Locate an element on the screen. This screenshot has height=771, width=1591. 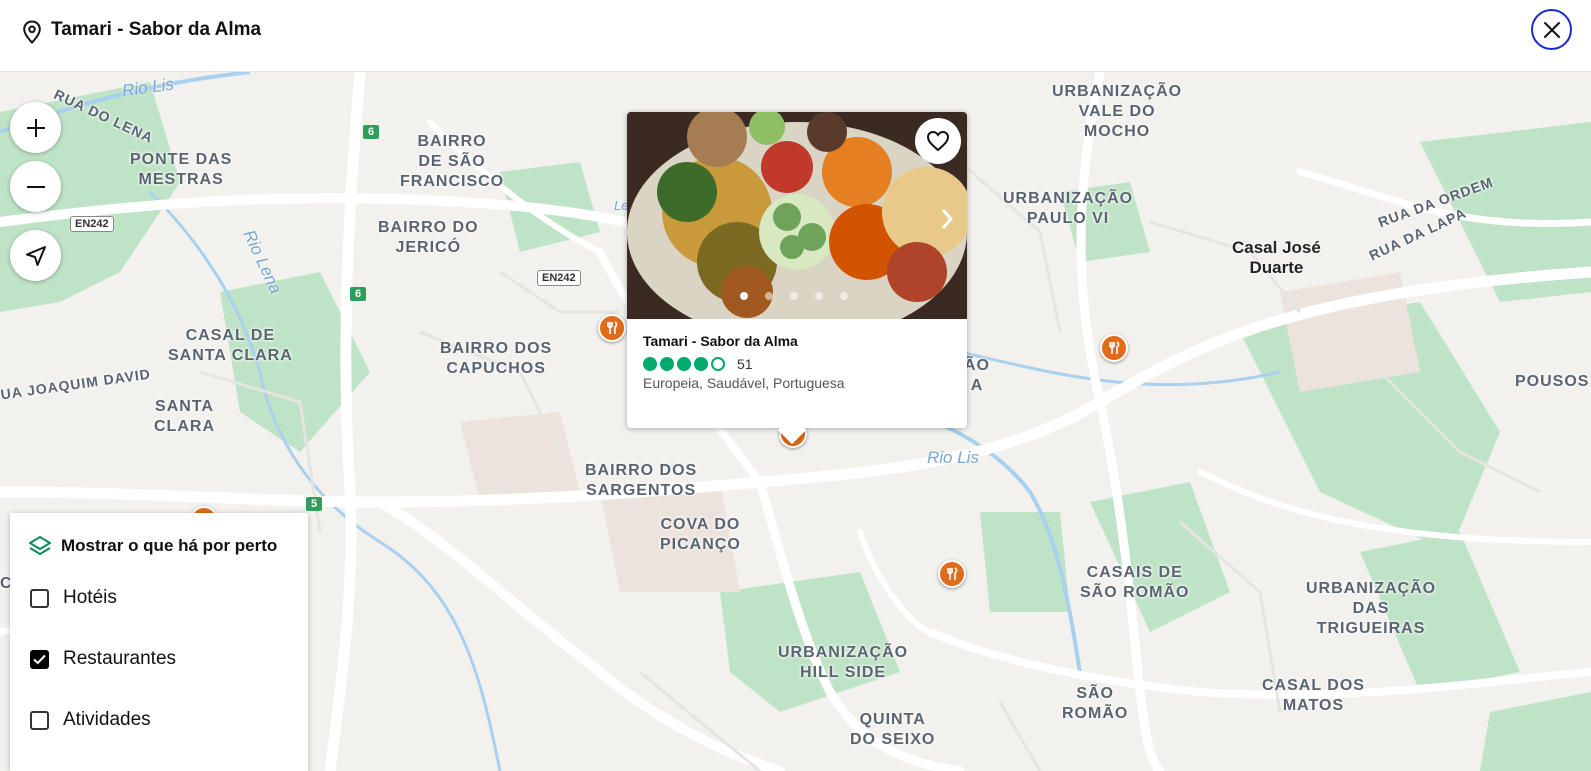
option-label: Restaurantes is located at coordinates (120, 658).